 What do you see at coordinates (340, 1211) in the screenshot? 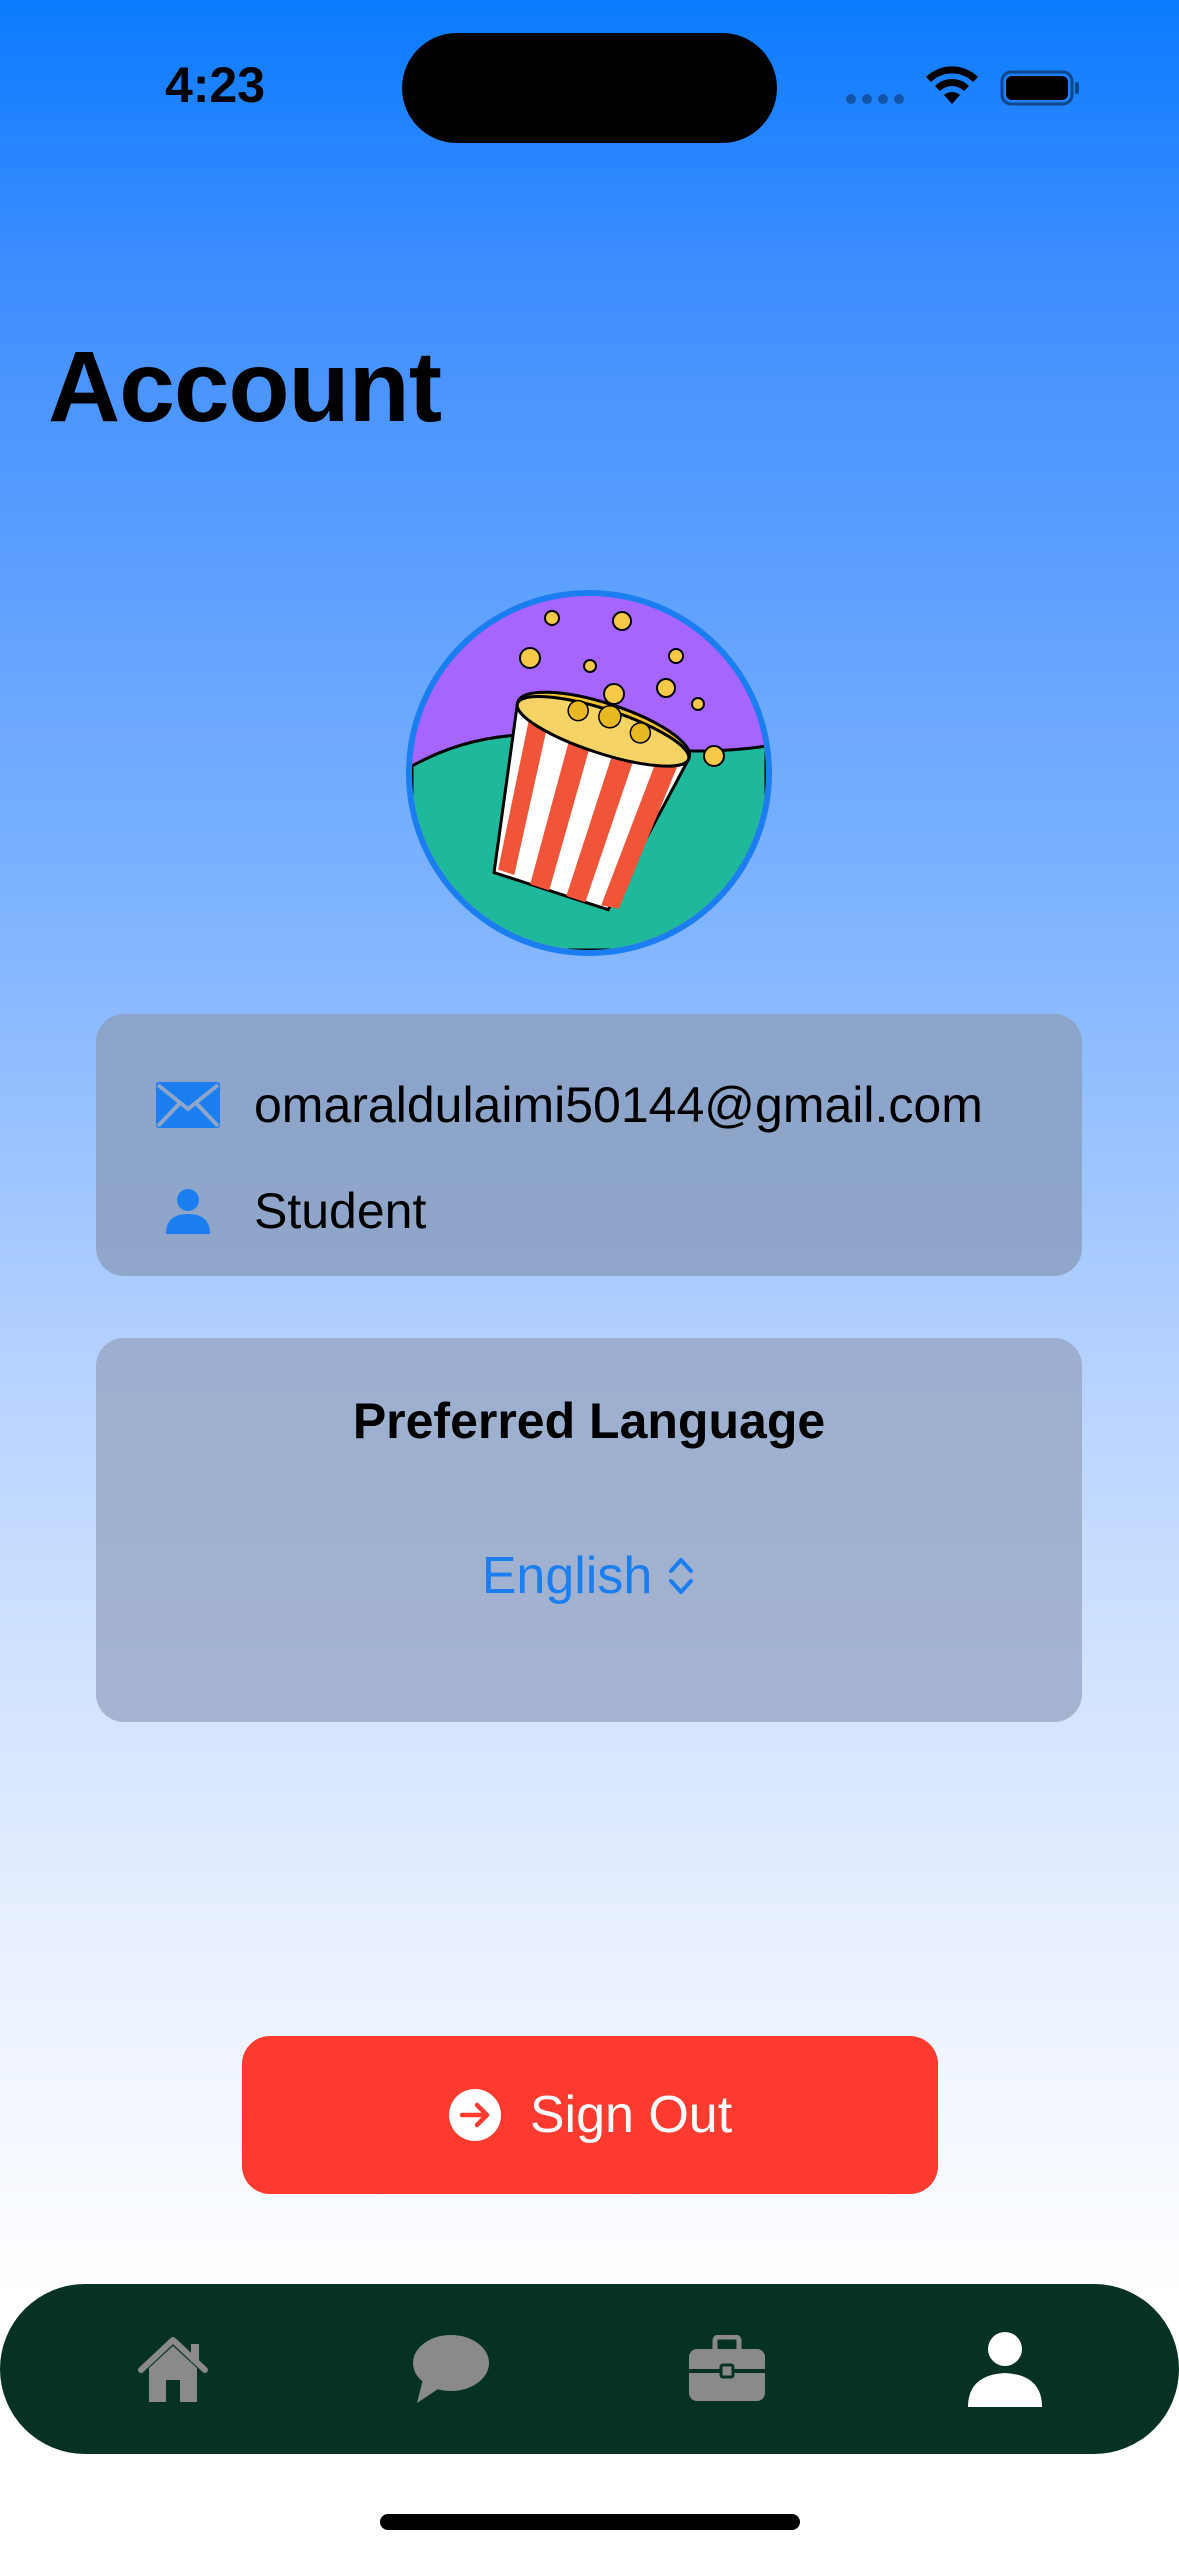
I see `role-text: Student` at bounding box center [340, 1211].